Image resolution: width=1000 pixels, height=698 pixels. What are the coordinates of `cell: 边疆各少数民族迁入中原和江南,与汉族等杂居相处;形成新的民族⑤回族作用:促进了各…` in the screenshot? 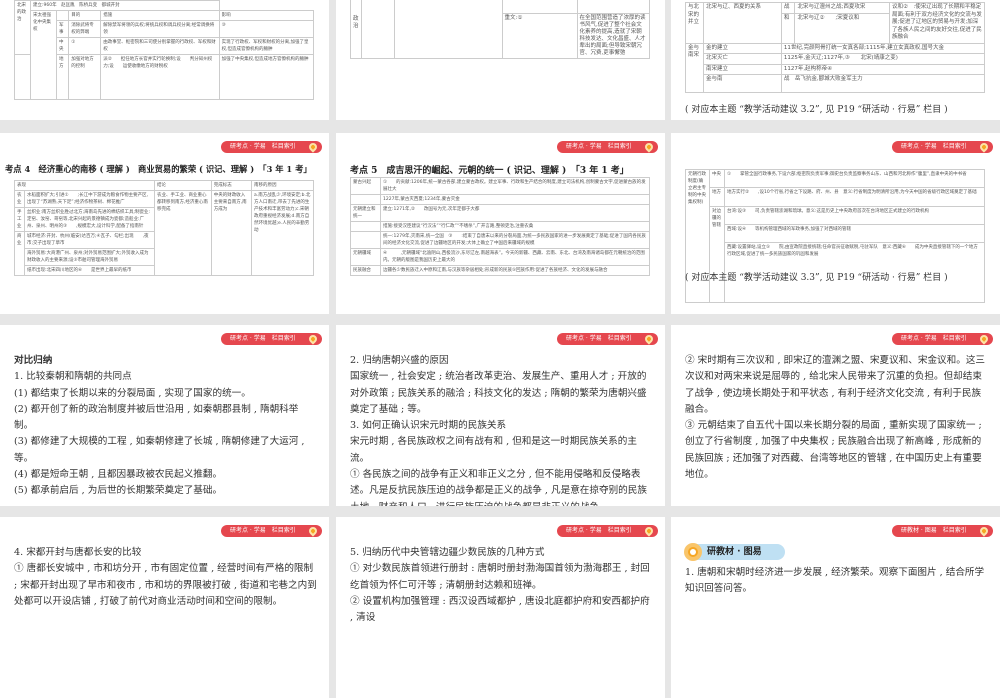 It's located at (515, 270).